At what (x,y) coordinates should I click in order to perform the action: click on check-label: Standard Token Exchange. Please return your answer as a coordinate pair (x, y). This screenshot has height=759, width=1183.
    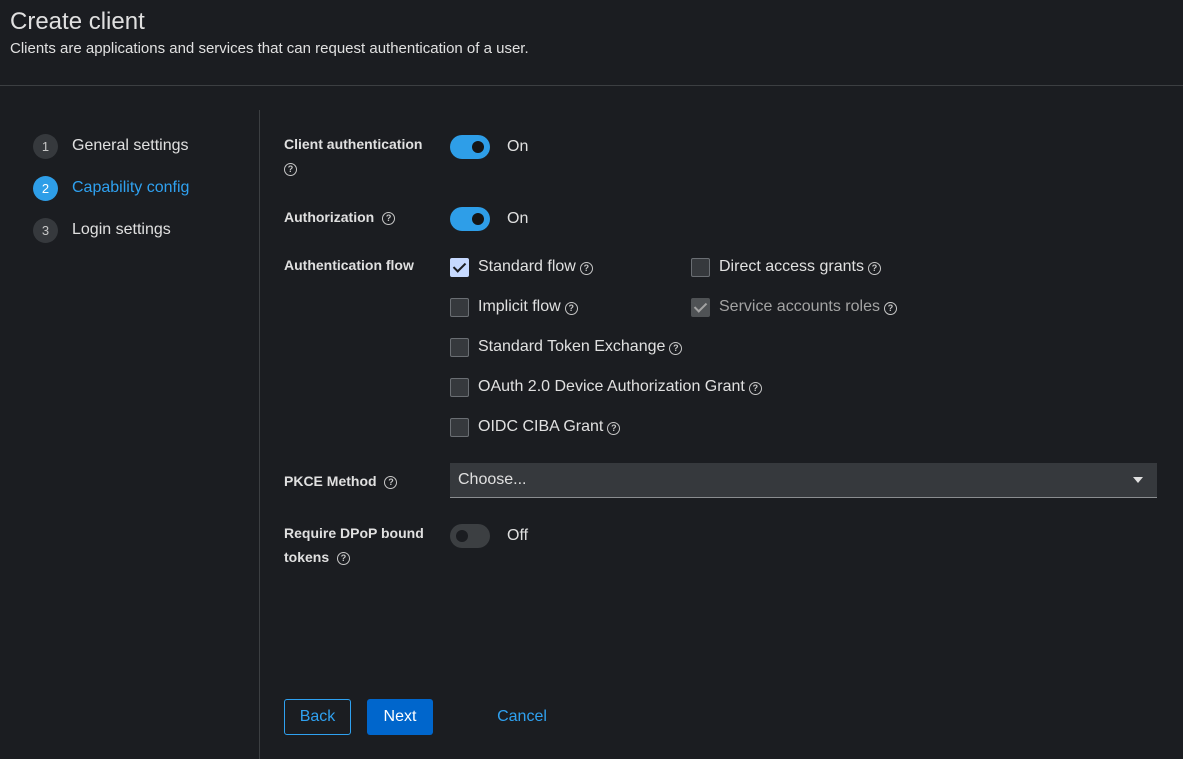
    Looking at the image, I should click on (572, 346).